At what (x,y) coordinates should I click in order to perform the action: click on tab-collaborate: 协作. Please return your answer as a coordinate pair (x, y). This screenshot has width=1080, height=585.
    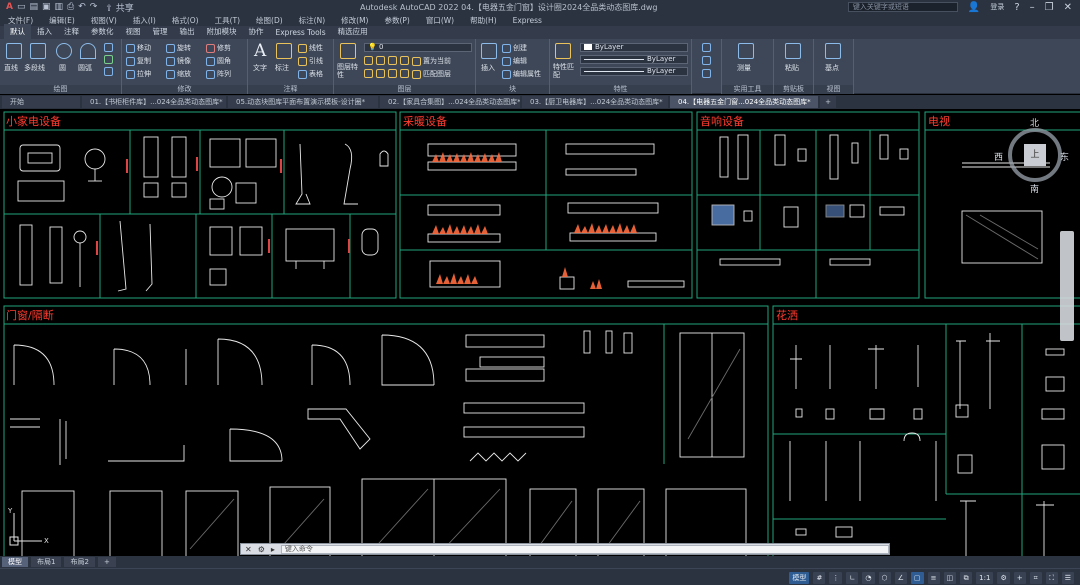
    Looking at the image, I should click on (256, 31).